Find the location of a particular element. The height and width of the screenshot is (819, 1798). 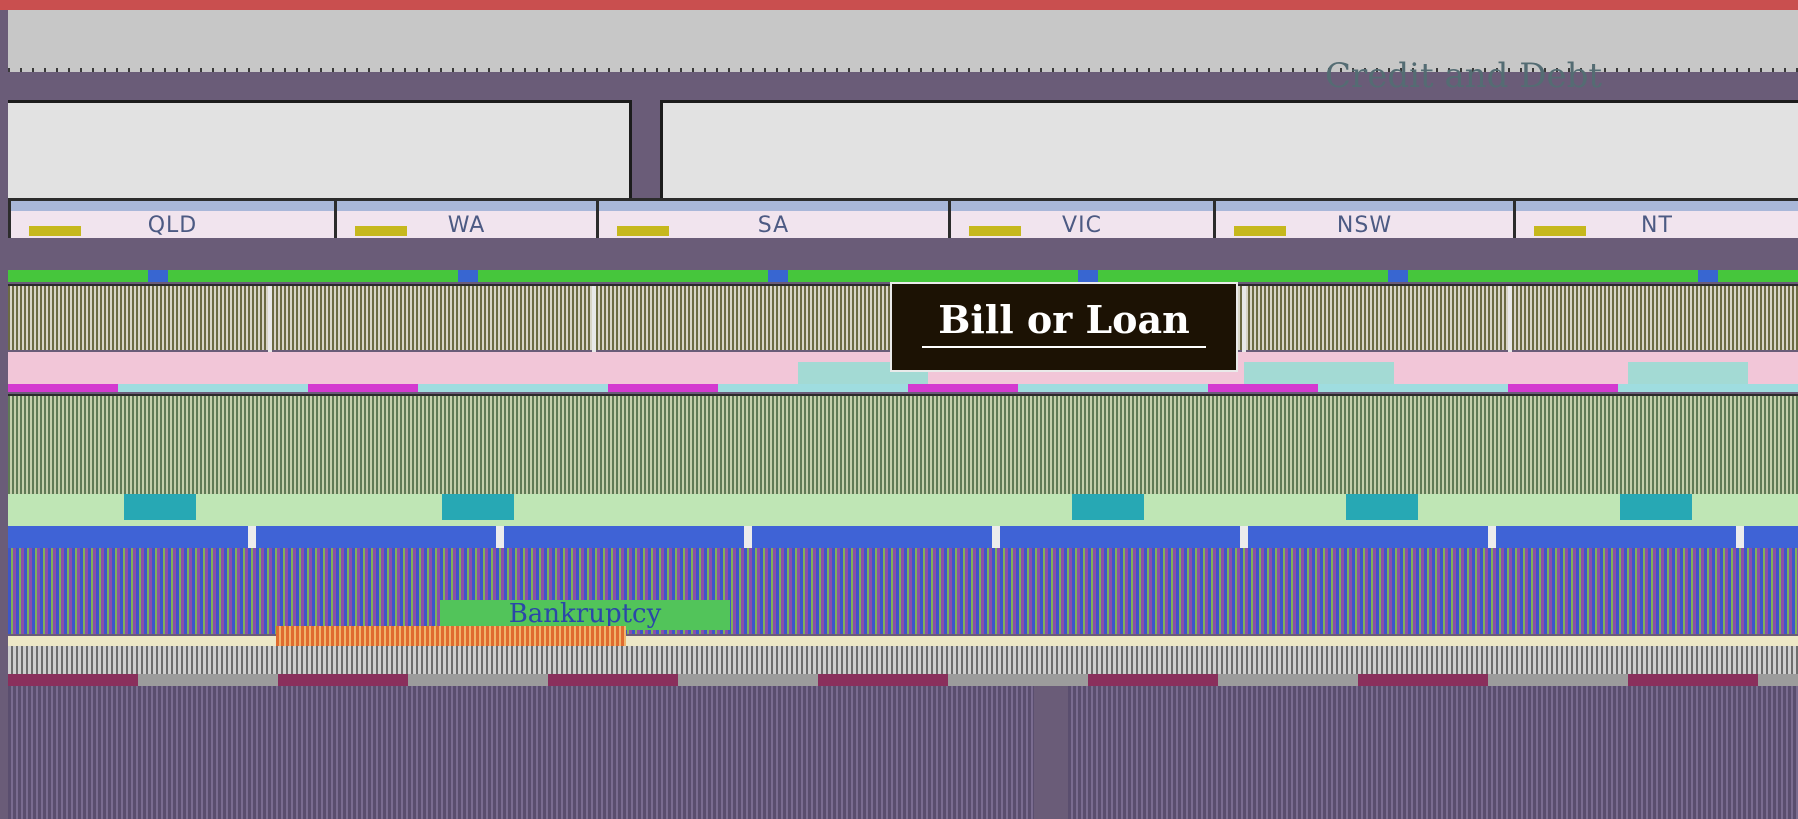

bill-or-loan-badge: Bill or Loan is located at coordinates (1064, 327).